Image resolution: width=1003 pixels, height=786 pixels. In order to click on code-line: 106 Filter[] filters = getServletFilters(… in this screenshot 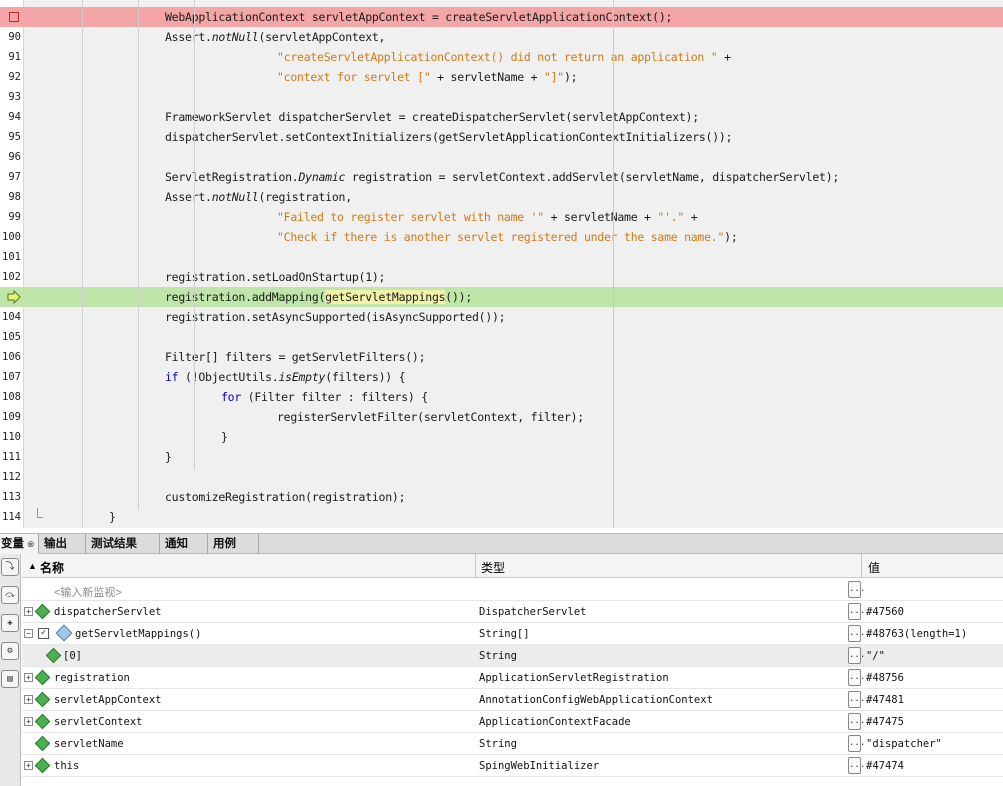, I will do `click(501, 357)`.